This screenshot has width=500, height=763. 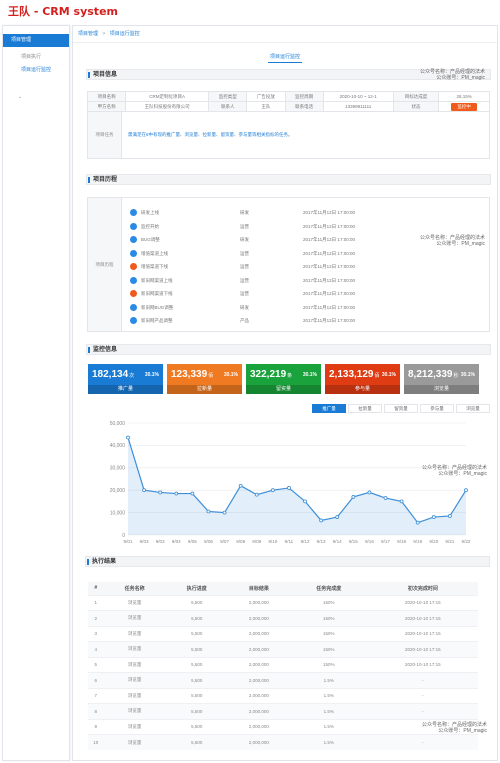 What do you see at coordinates (417, 541) in the screenshot?
I see `x-tick-label: 9/19` at bounding box center [417, 541].